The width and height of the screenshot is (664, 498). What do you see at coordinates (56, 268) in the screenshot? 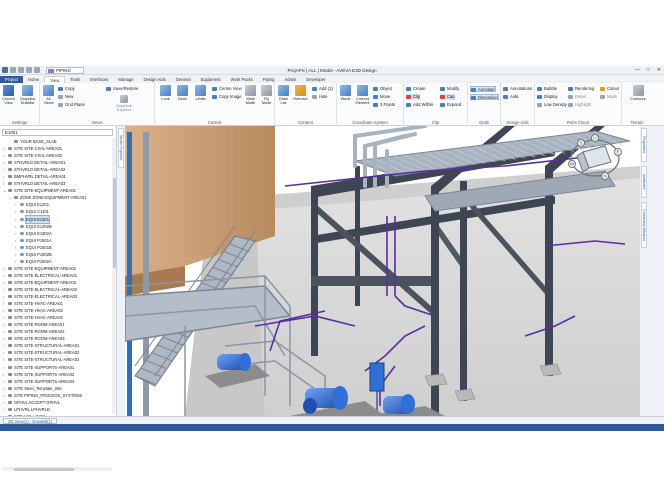
I see `tree-node: › SITE SITE-EQUIPMENT-AREA02` at bounding box center [56, 268].